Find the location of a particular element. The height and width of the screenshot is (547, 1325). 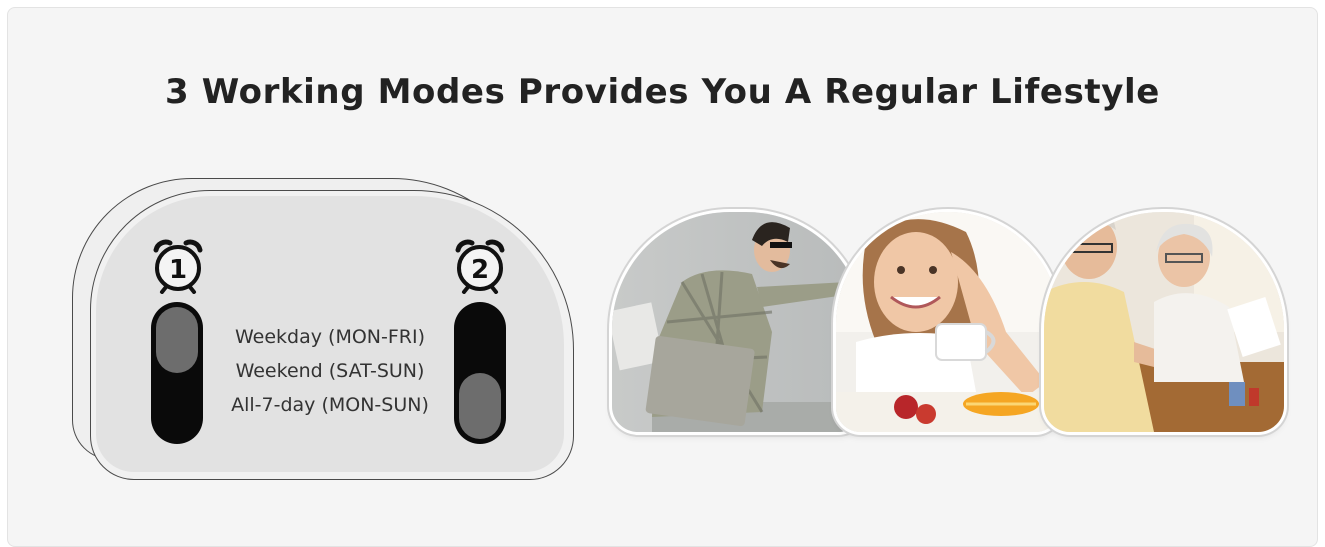

photo-elderly-couple is located at coordinates (1164, 322).